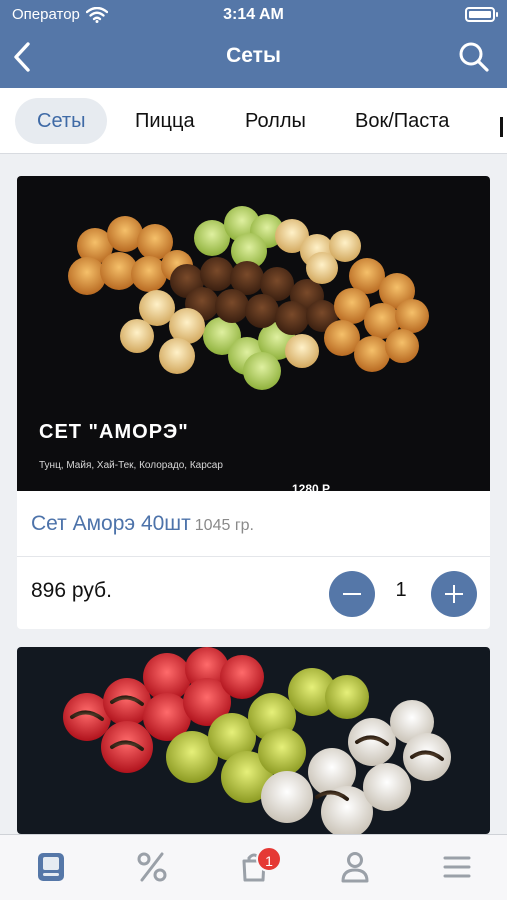 The image size is (507, 900). I want to click on status-bar: Оператор 3:14 AM, so click(253, 15).